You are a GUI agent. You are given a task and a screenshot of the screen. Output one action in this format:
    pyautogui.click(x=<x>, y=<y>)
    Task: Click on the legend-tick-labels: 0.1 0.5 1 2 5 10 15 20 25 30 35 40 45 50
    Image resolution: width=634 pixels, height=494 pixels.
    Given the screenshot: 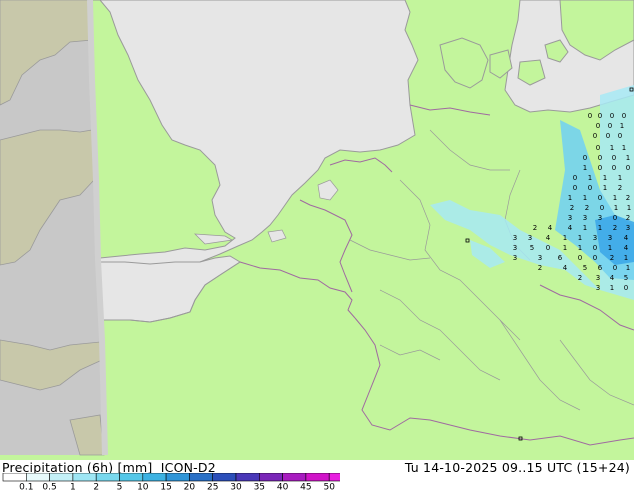 What is the action you would take?
    pyautogui.click(x=177, y=488)
    